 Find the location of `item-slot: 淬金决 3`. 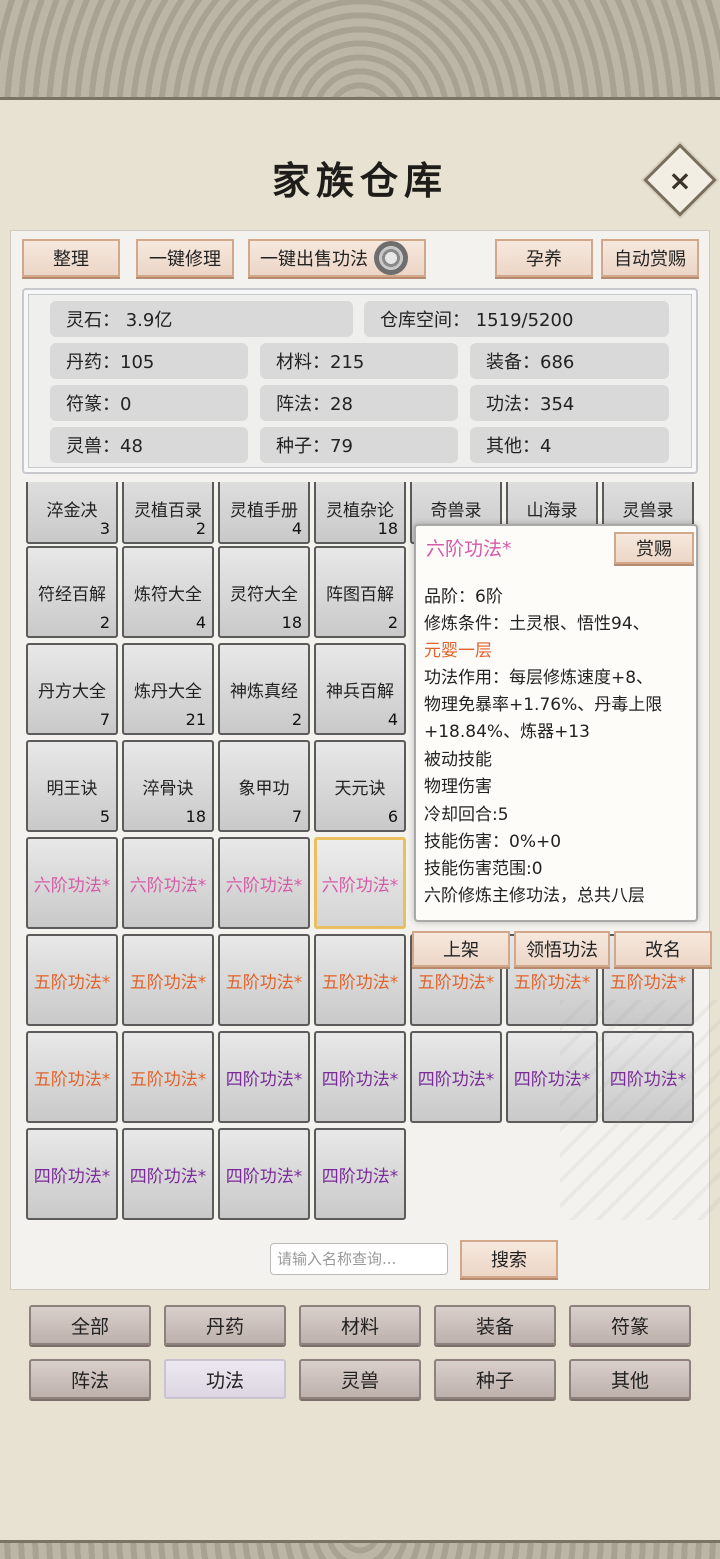

item-slot: 淬金决 3 is located at coordinates (72, 513).